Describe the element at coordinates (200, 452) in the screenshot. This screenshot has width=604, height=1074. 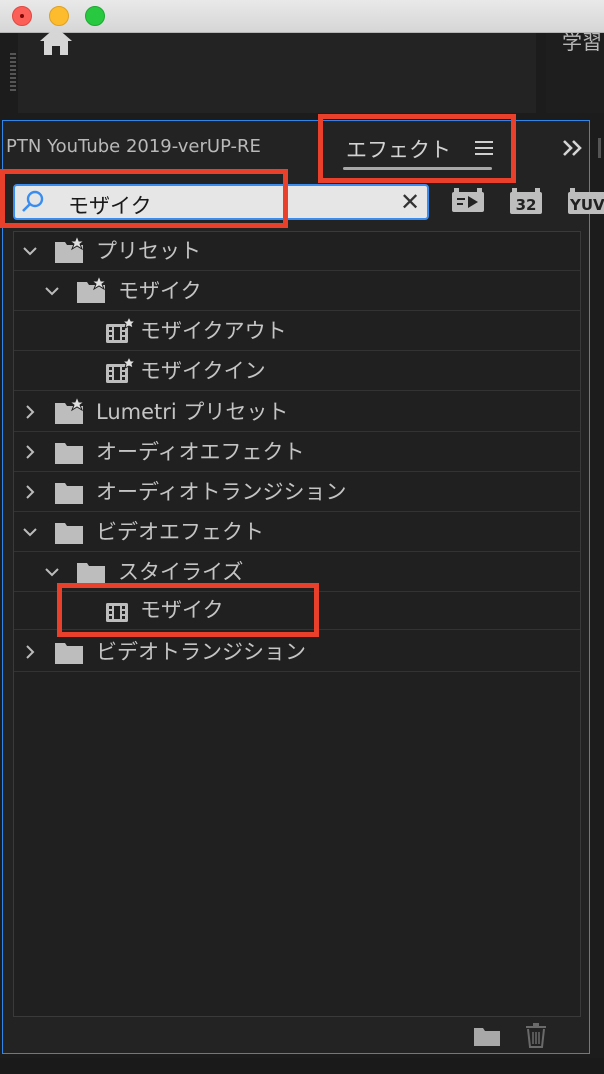
I see `tree-row-label: オーディオエフェクト` at that location.